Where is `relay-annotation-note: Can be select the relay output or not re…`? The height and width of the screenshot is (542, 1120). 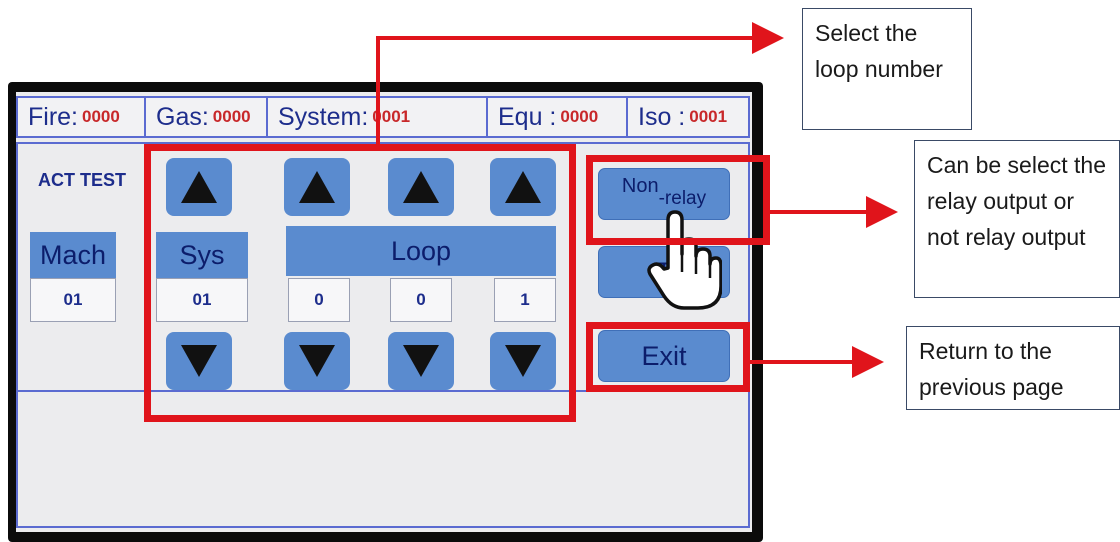
relay-annotation-note: Can be select the relay output or not re… is located at coordinates (1017, 219).